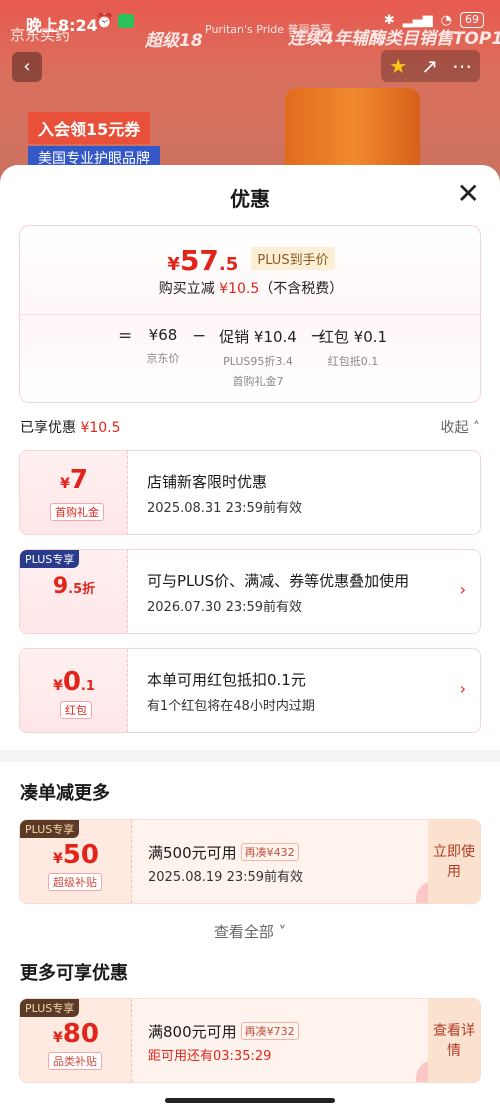  What do you see at coordinates (258, 381) in the screenshot?
I see `promo-sub-gift: 首购礼金7` at bounding box center [258, 381].